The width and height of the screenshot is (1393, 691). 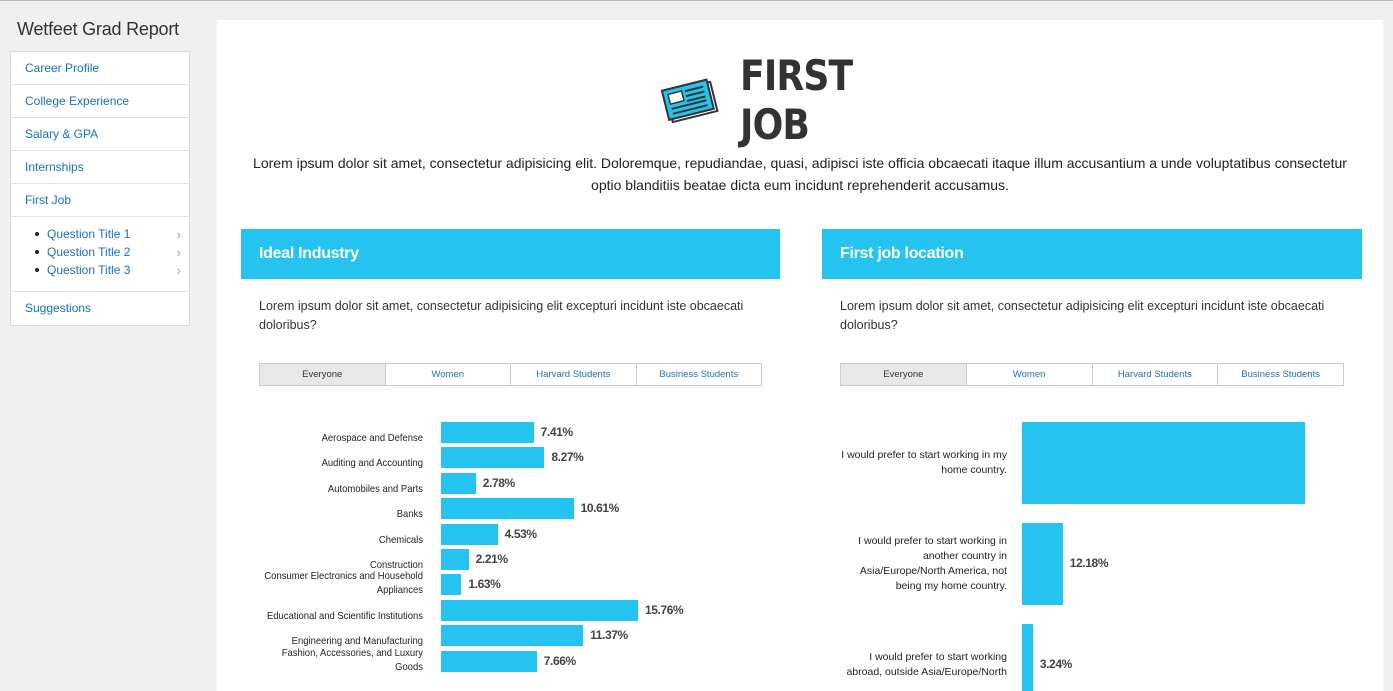 What do you see at coordinates (491, 559) in the screenshot?
I see `bar-value-label: 2.21%` at bounding box center [491, 559].